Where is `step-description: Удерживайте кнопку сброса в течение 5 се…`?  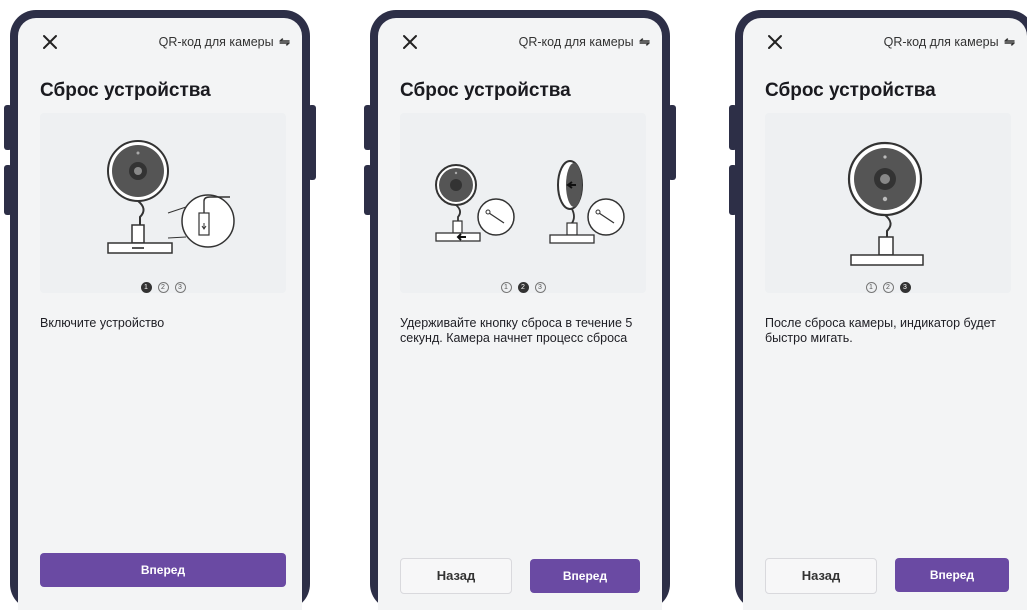
step-description: Удерживайте кнопку сброса в течение 5 се… is located at coordinates (516, 330).